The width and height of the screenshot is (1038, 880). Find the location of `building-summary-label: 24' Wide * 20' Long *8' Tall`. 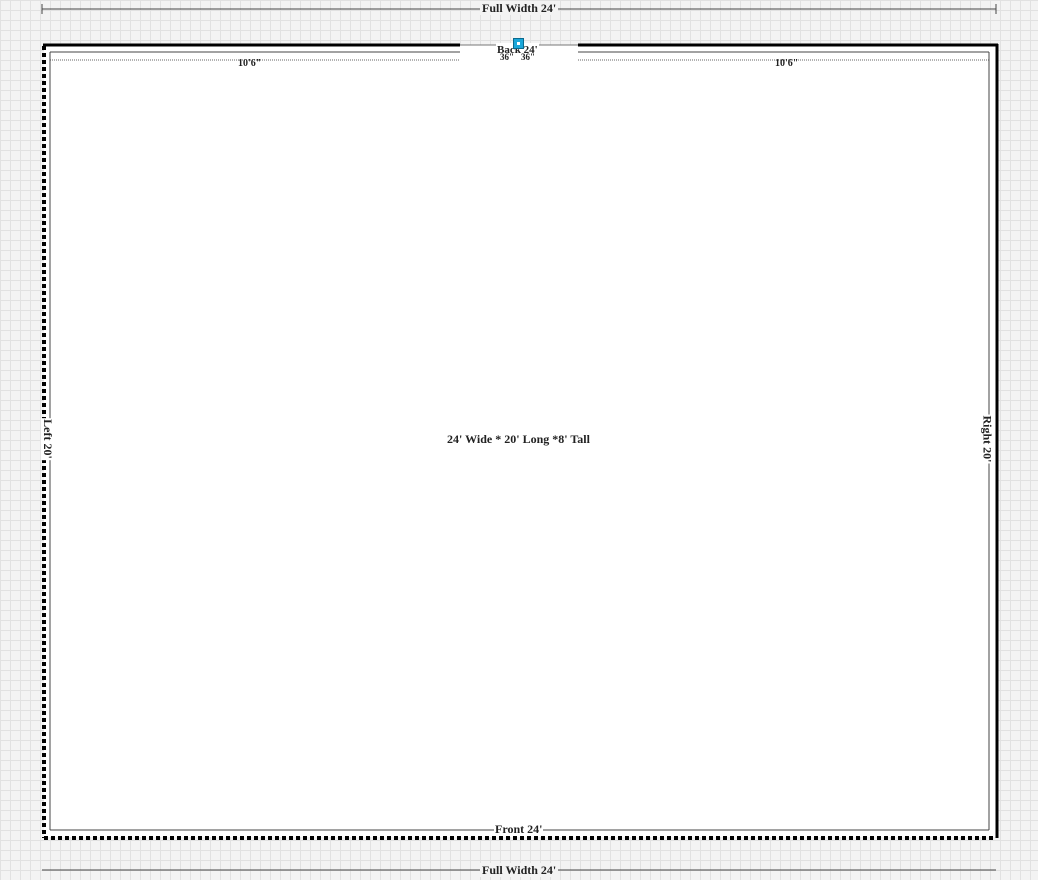

building-summary-label: 24' Wide * 20' Long *8' Tall is located at coordinates (518, 439).